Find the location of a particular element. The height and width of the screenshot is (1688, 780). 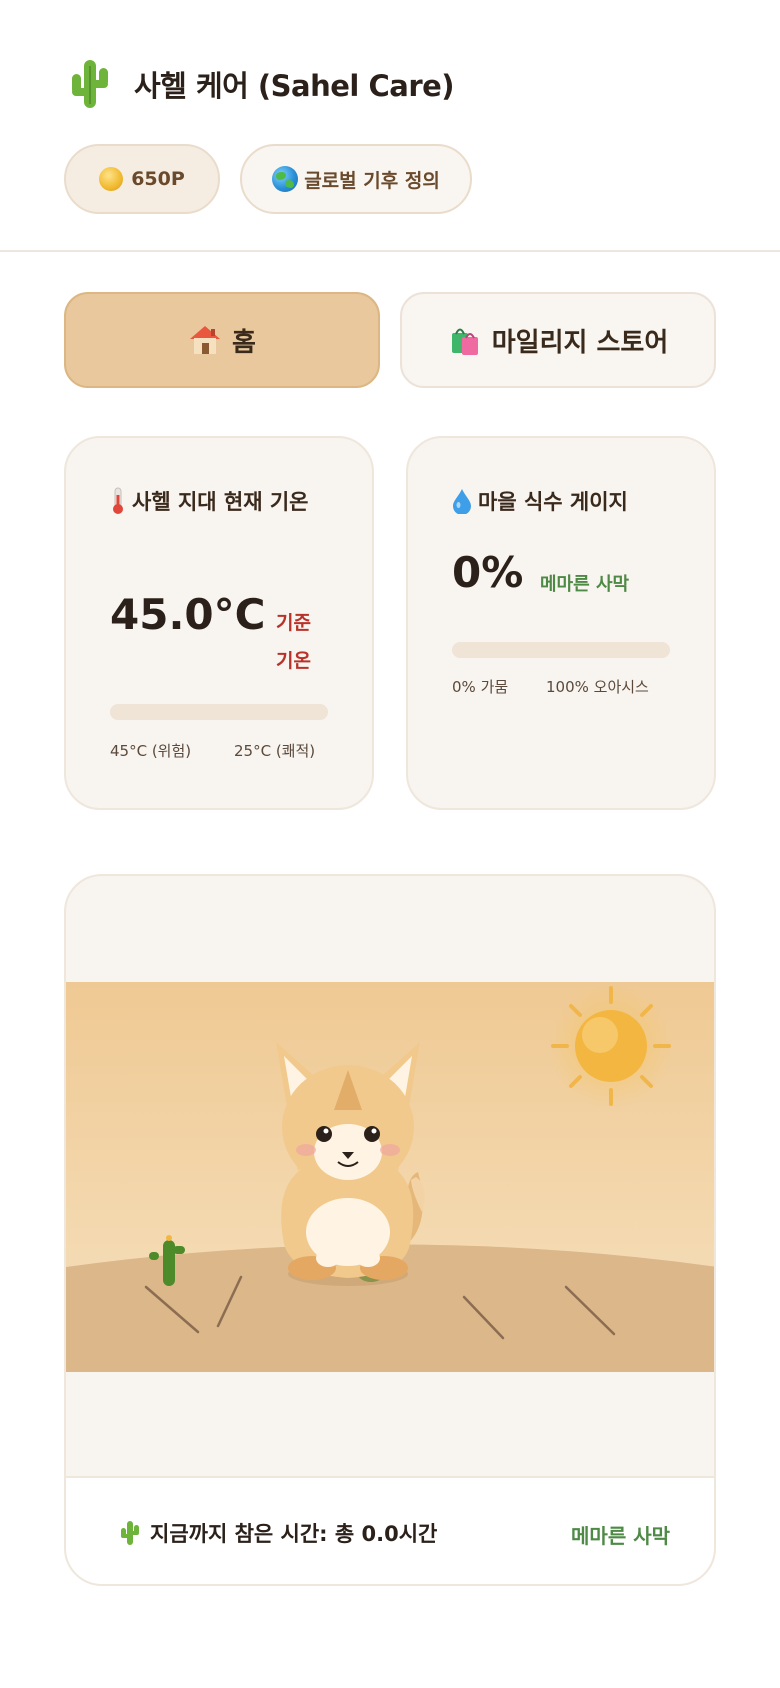

points-value: 650P is located at coordinates (158, 179).